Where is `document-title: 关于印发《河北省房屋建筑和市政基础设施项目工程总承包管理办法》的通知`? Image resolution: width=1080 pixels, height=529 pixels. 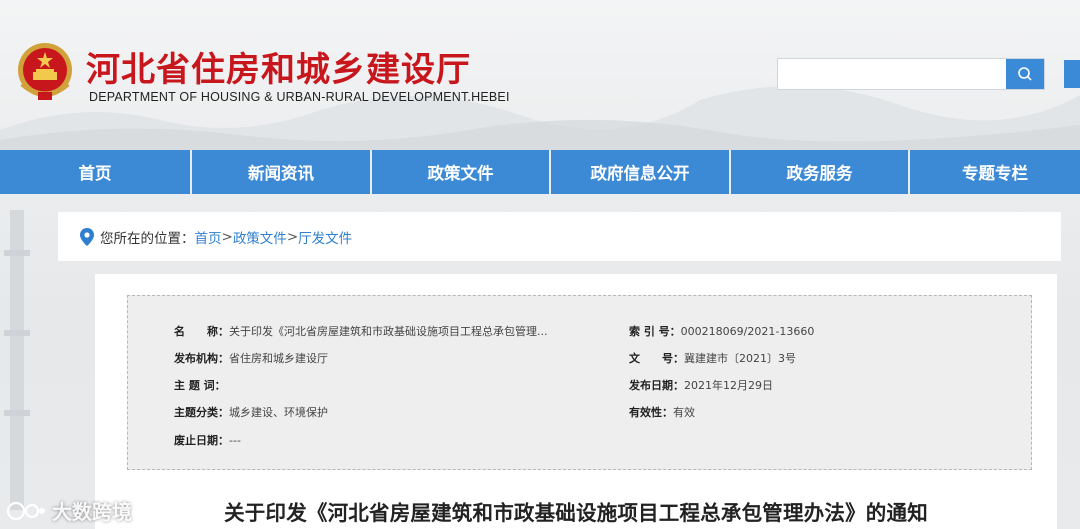
document-title: 关于印发《河北省房屋建筑和市政基础设施项目工程总承包管理办法》的通知 is located at coordinates (576, 513).